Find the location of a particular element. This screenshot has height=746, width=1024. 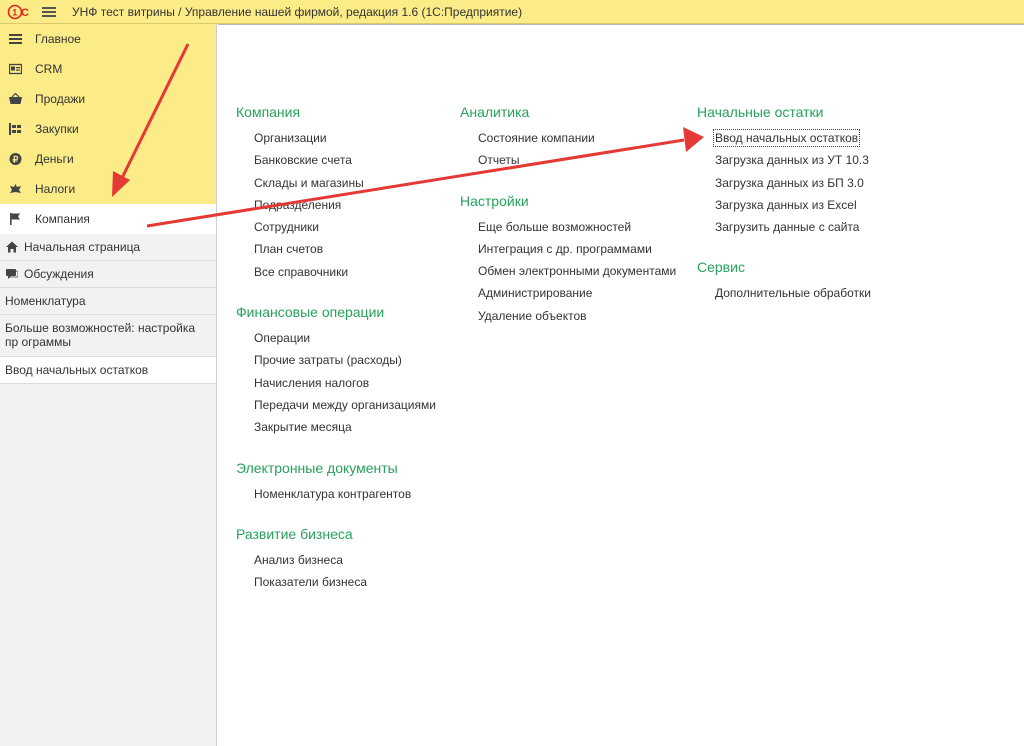

group-title-business: Развитие бизнеса is located at coordinates (294, 533).